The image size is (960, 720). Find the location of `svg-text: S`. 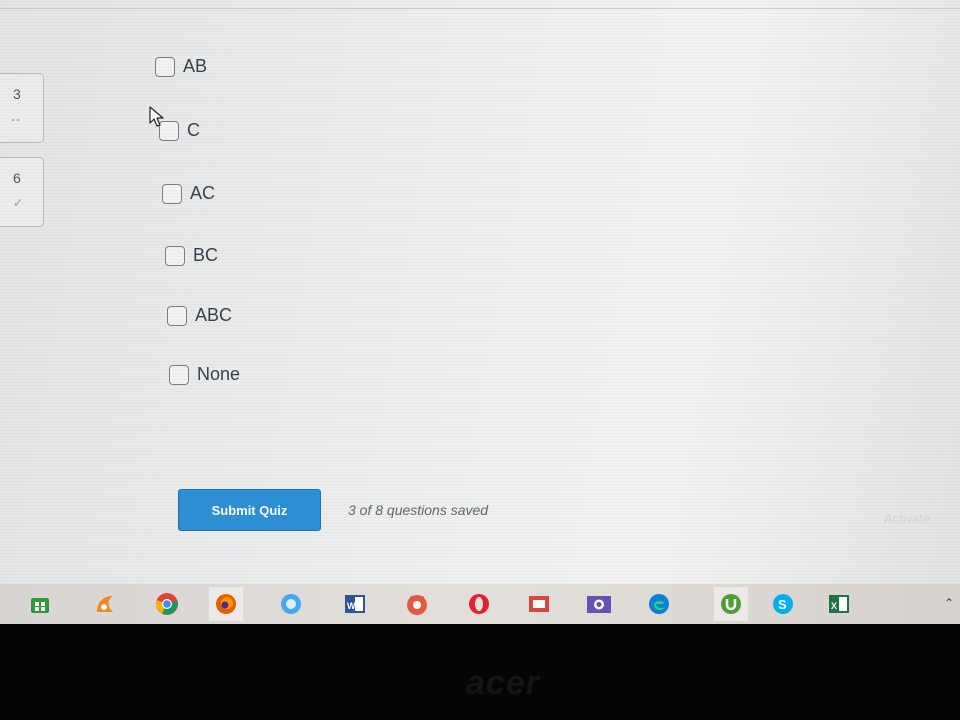

svg-text: S is located at coordinates (782, 604).